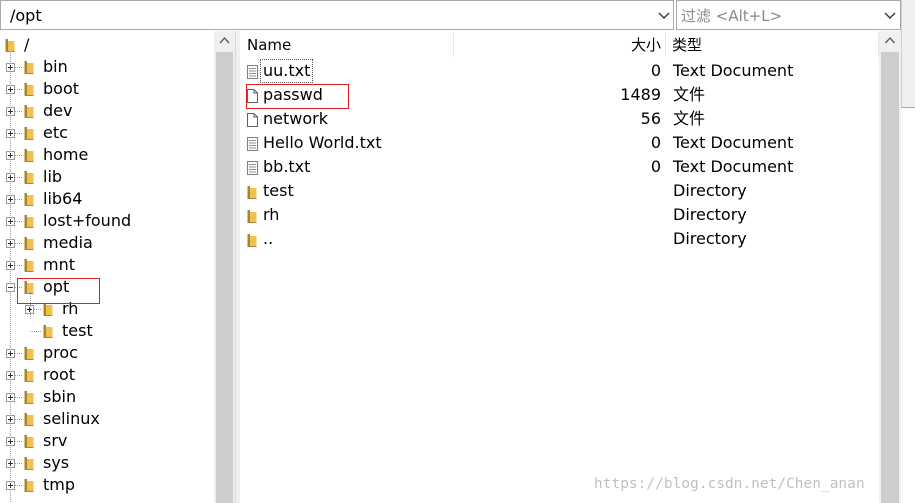 The width and height of the screenshot is (915, 503). What do you see at coordinates (59, 264) in the screenshot?
I see `tree-item-label: mnt` at bounding box center [59, 264].